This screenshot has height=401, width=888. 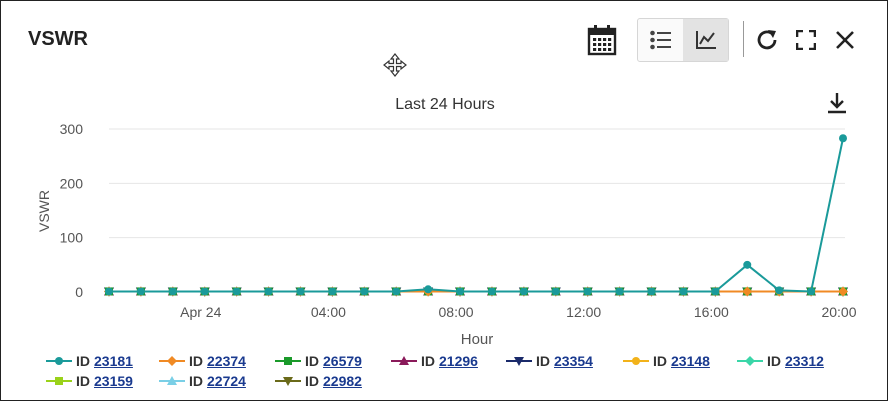 What do you see at coordinates (113, 361) in the screenshot?
I see `legend-id-link: 23181` at bounding box center [113, 361].